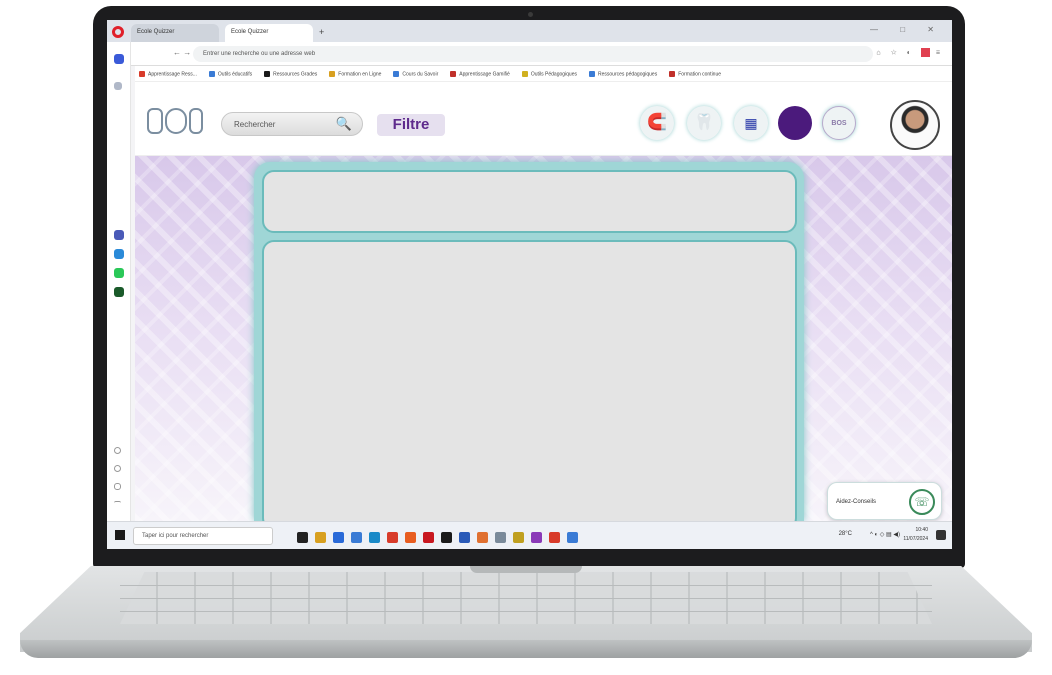 This screenshot has height=675, width=1052. What do you see at coordinates (235, 74) in the screenshot?
I see `bookmark-label: Outils éducatifs` at bounding box center [235, 74].